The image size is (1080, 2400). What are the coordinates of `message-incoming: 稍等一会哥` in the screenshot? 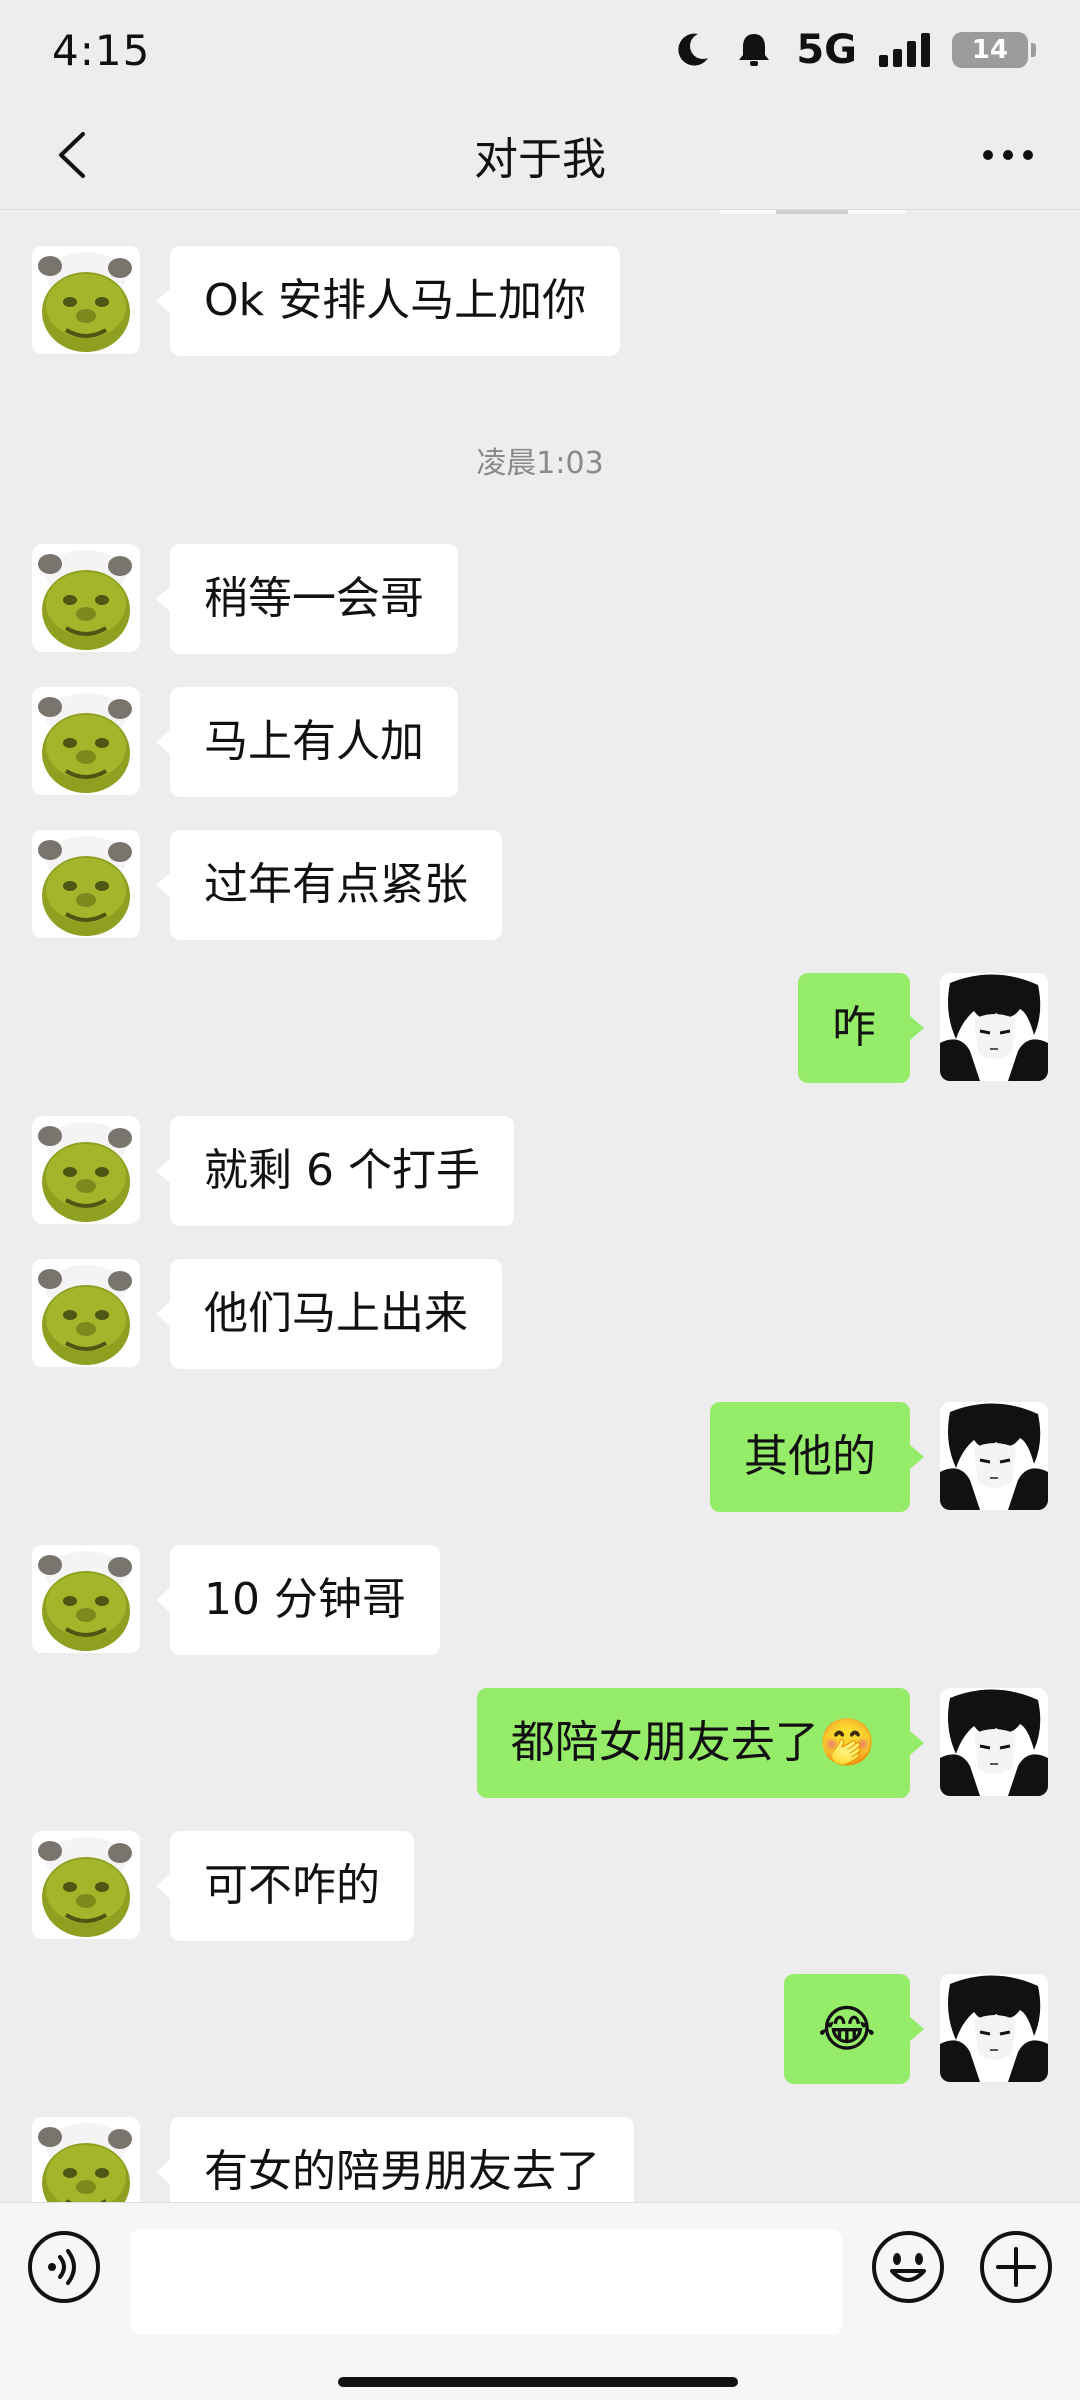 It's located at (245, 599).